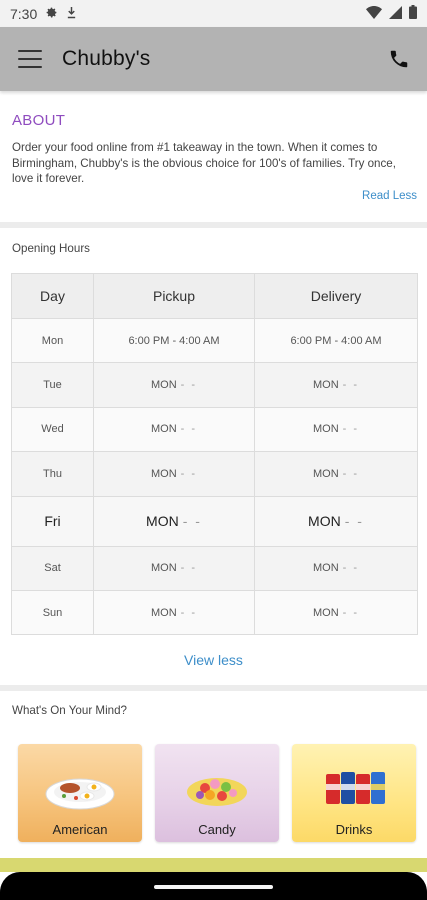  Describe the element at coordinates (217, 829) in the screenshot. I see `category-label: Candy` at that location.